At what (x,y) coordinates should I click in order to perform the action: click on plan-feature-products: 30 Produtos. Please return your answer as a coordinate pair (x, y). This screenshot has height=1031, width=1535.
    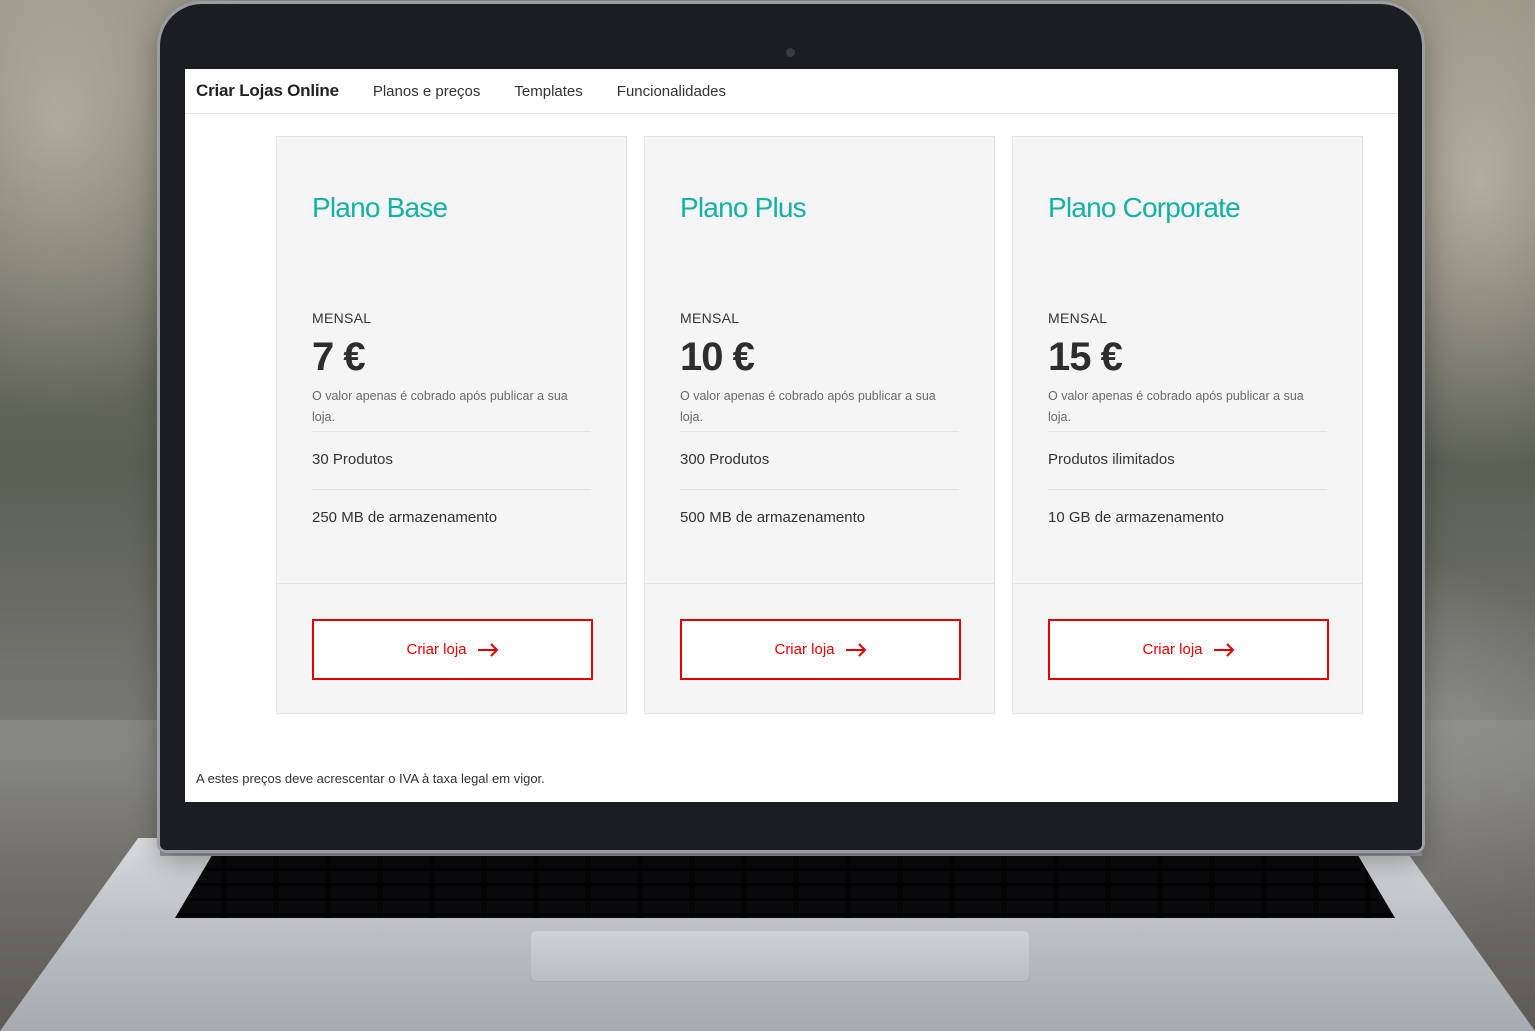
    Looking at the image, I should click on (451, 460).